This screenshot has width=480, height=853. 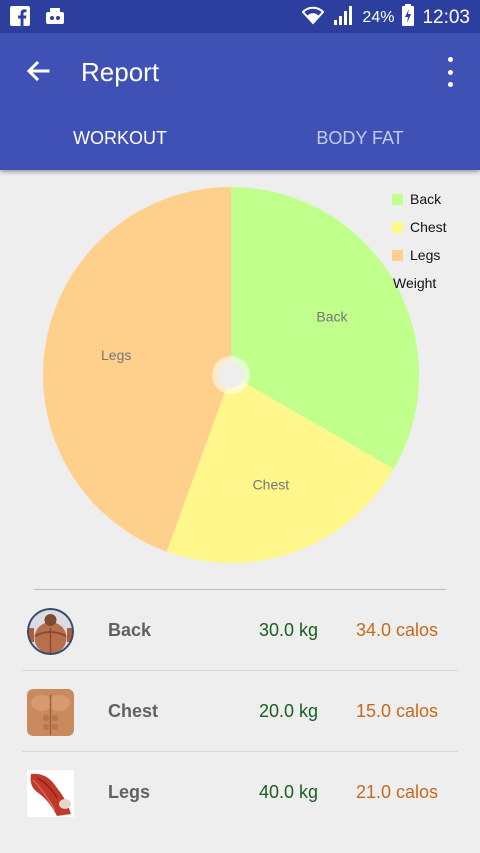 I want to click on chest-muscle-image, so click(x=50, y=712).